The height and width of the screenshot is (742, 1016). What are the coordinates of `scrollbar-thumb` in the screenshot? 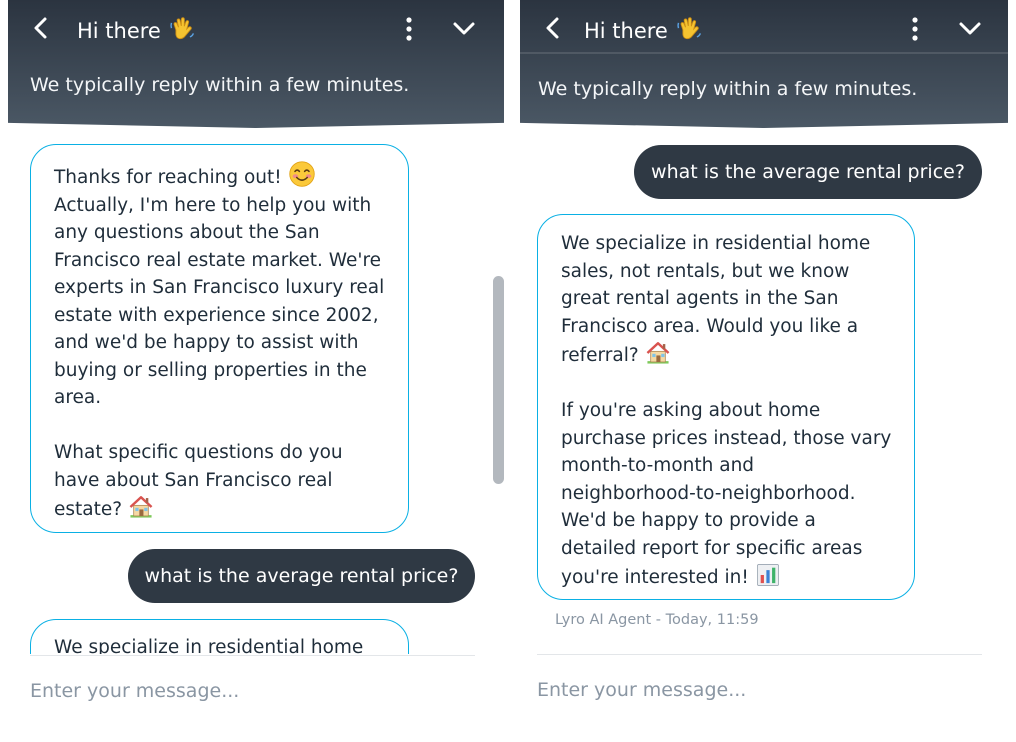 It's located at (498, 380).